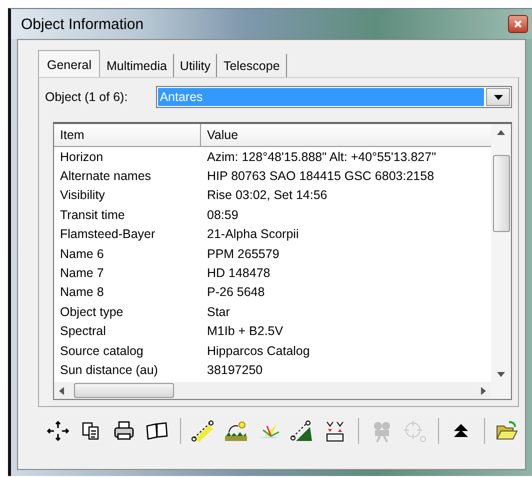 The image size is (532, 477). Describe the element at coordinates (235, 292) in the screenshot. I see `table-cell-text: P-26 5648` at that location.